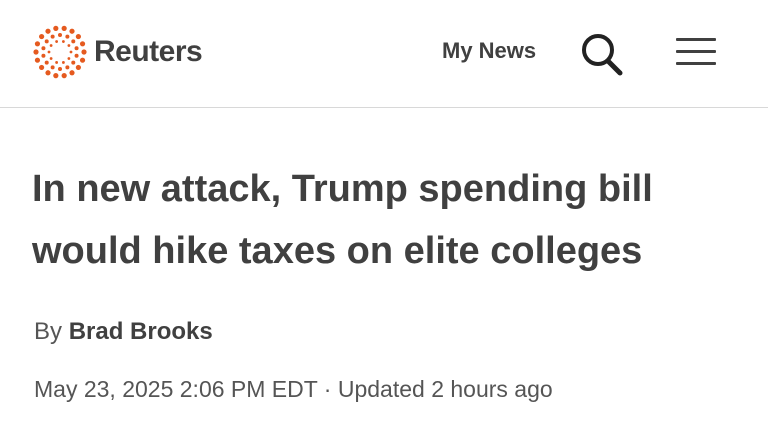  I want to click on my-news-link: My News, so click(489, 51).